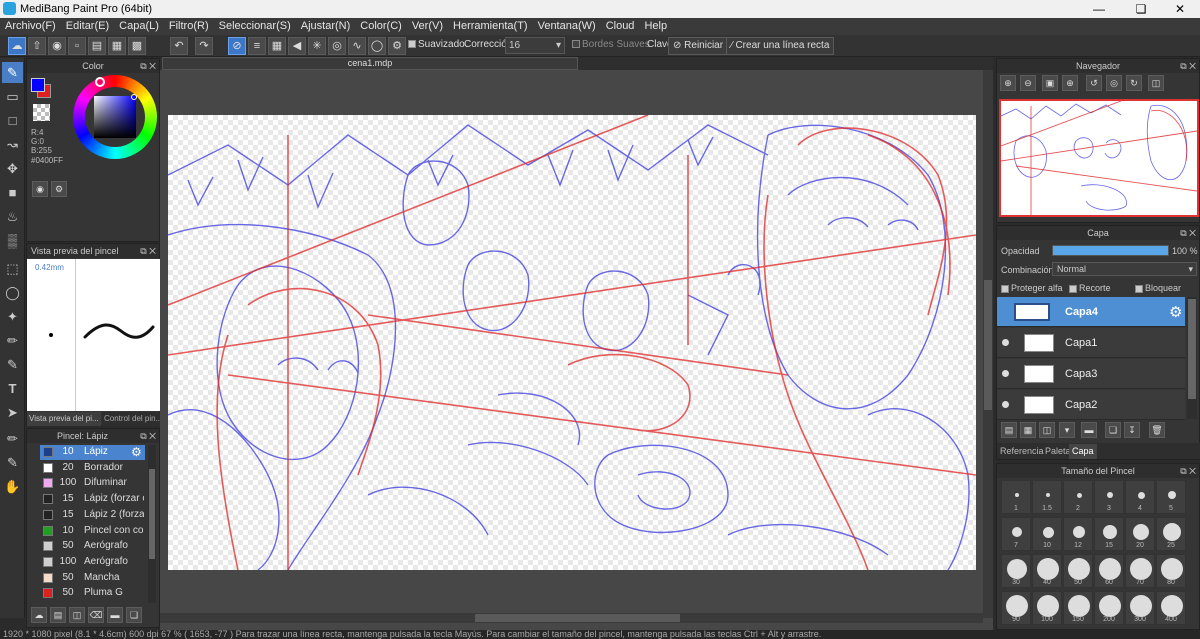 The width and height of the screenshot is (1200, 639). Describe the element at coordinates (92, 562) in the screenshot. I see `brush-list-item: 100 Aerógrafo` at that location.